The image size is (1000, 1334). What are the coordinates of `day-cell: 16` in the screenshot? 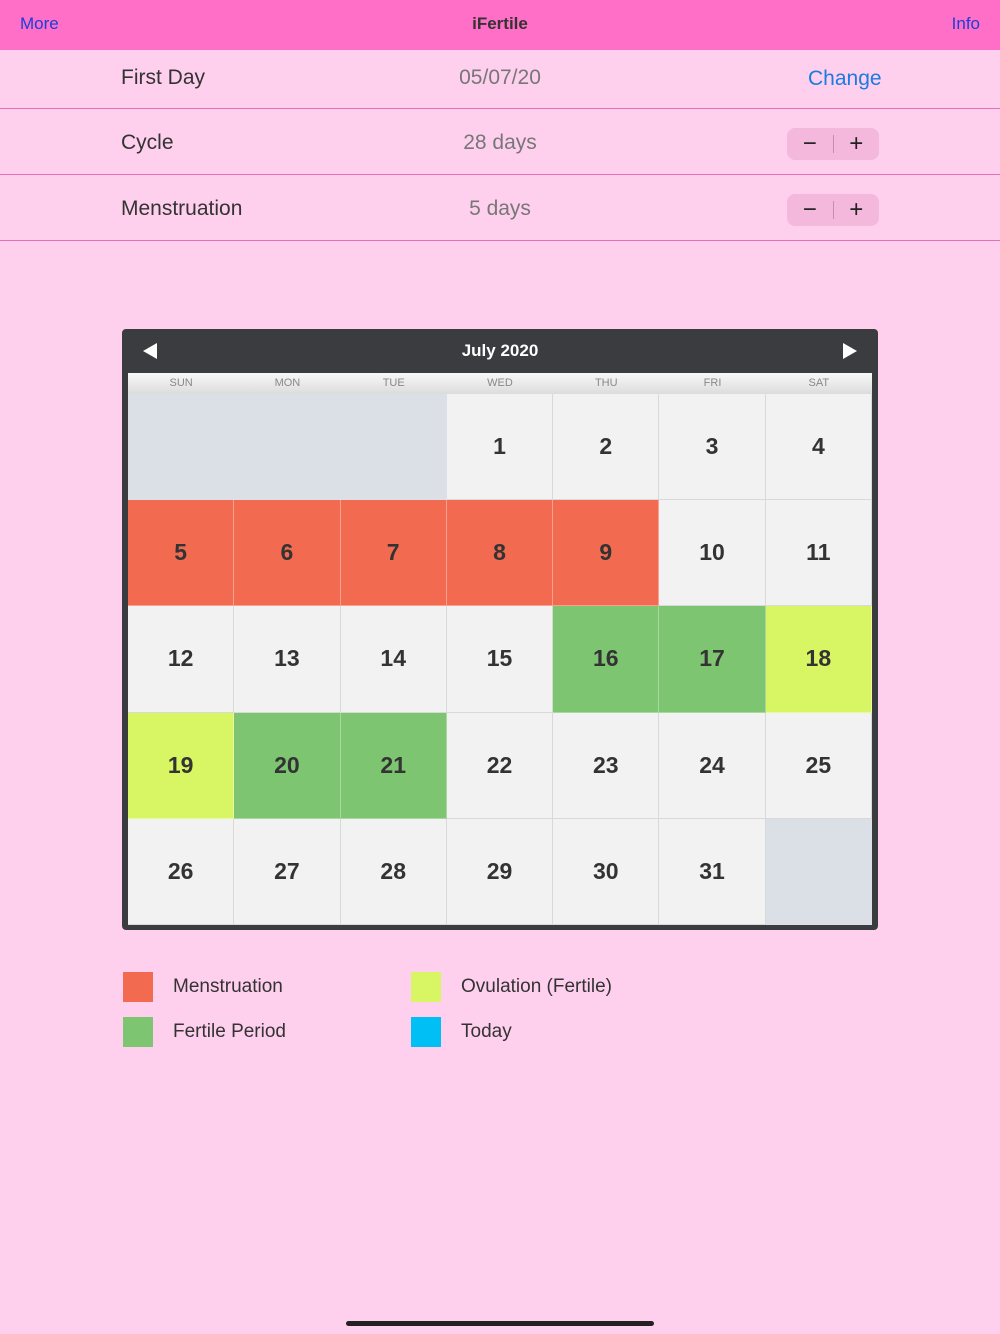 It's located at (606, 659).